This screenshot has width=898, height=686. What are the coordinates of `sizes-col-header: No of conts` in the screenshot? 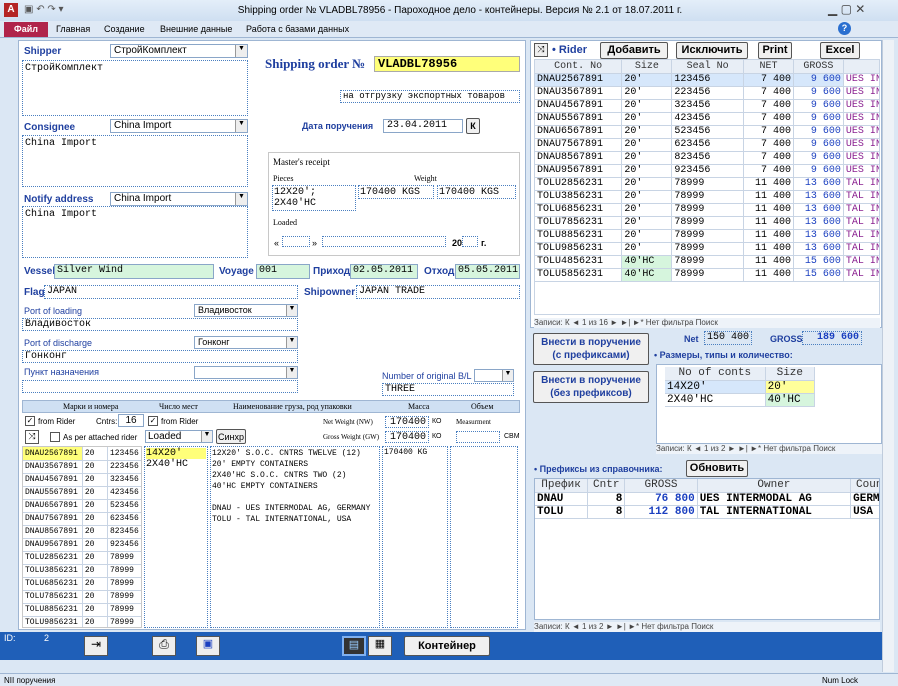 It's located at (715, 374).